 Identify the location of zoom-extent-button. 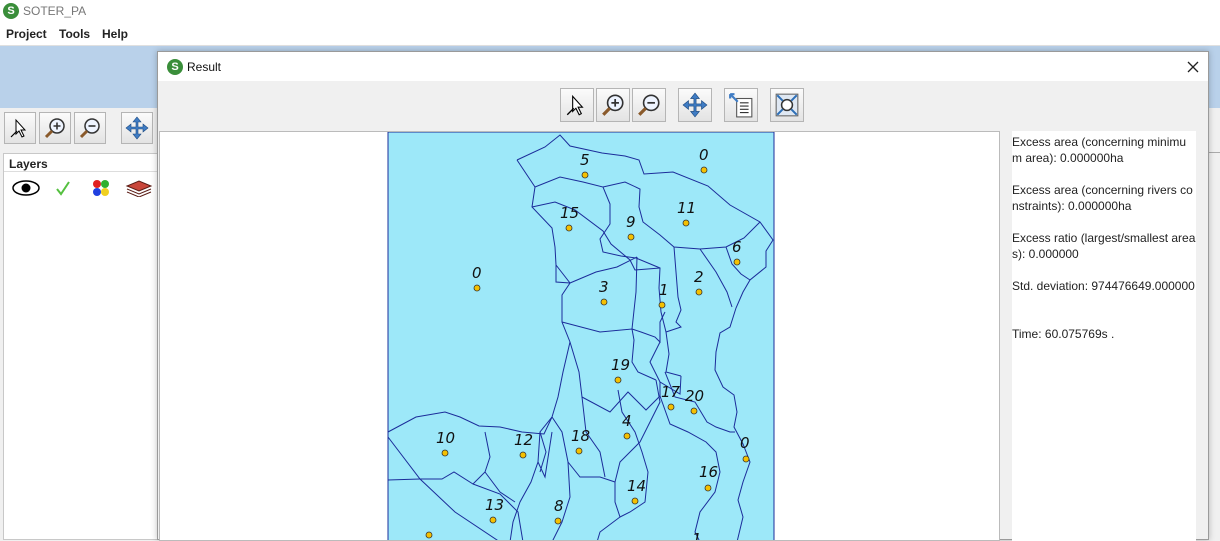
(787, 105).